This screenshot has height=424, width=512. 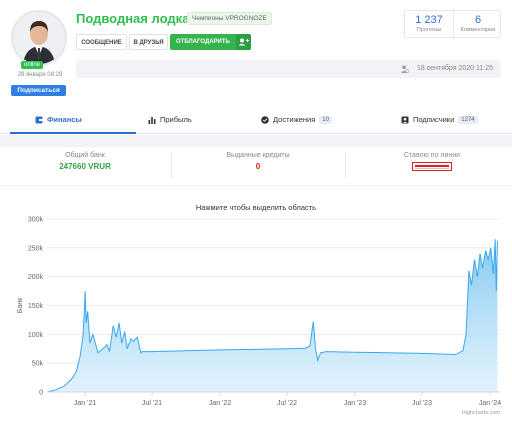 I want to click on avatar-image, so click(x=39, y=38).